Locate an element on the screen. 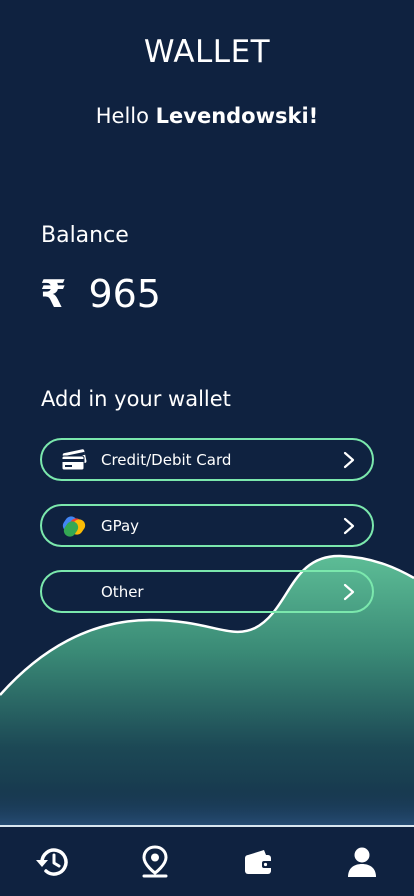 This screenshot has height=896, width=414. add-wallet-heading: Add in your wallet is located at coordinates (136, 399).